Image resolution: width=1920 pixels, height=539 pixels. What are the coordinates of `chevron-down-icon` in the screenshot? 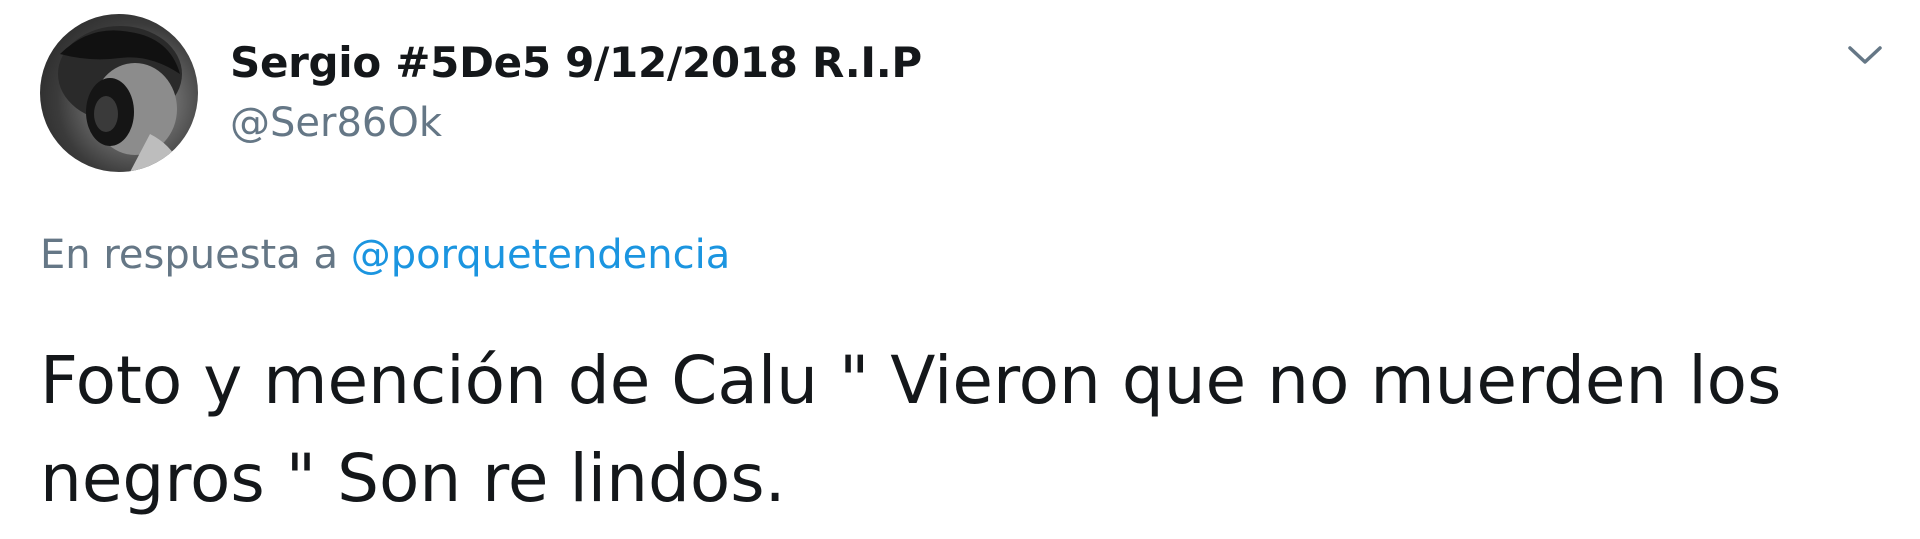 It's located at (1865, 56).